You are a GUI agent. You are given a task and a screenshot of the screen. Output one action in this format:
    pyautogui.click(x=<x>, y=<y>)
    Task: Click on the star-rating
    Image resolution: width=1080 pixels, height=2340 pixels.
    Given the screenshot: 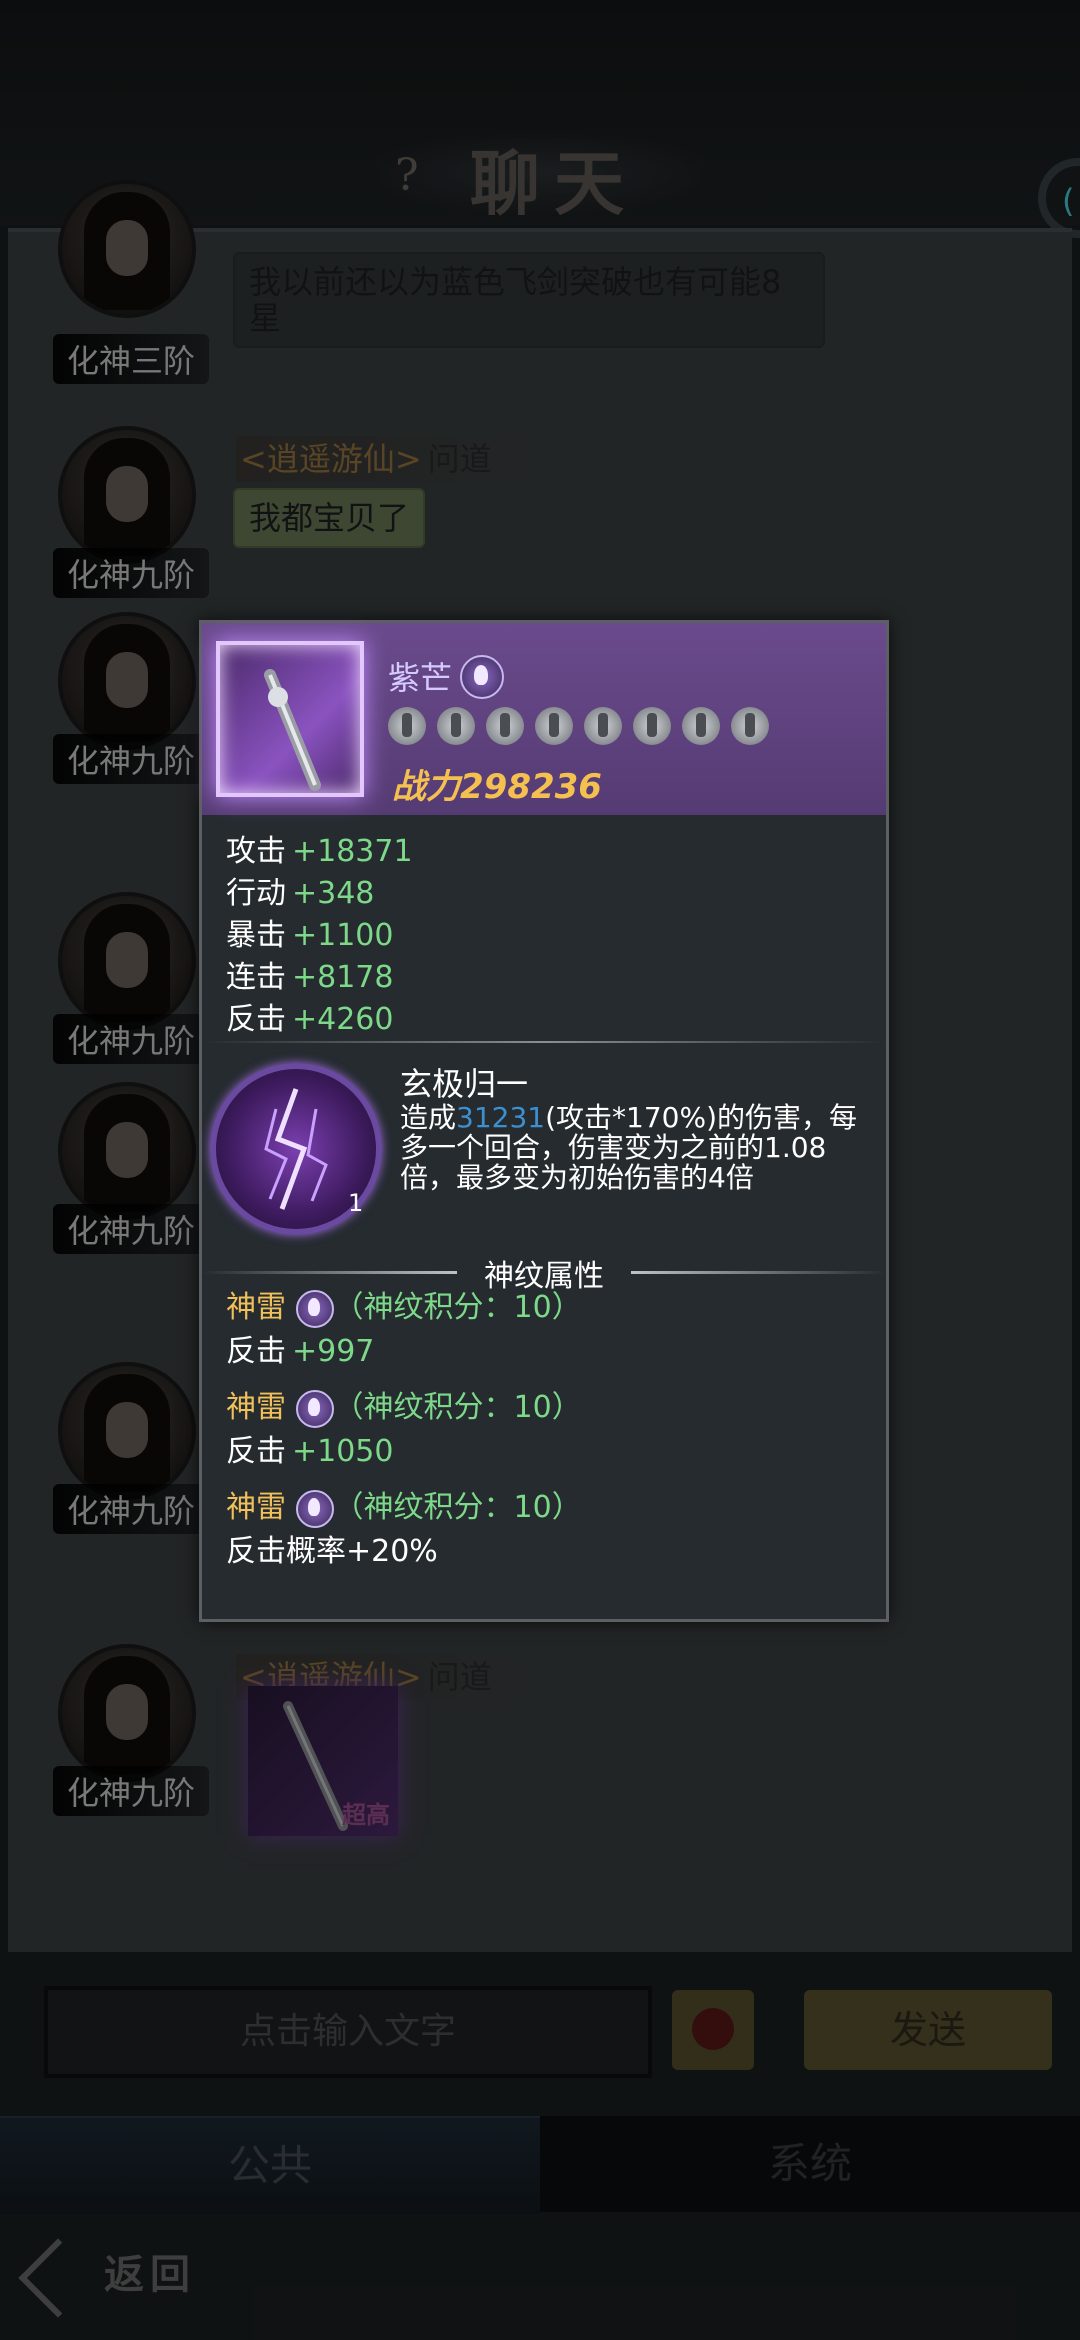 What is the action you would take?
    pyautogui.click(x=584, y=728)
    